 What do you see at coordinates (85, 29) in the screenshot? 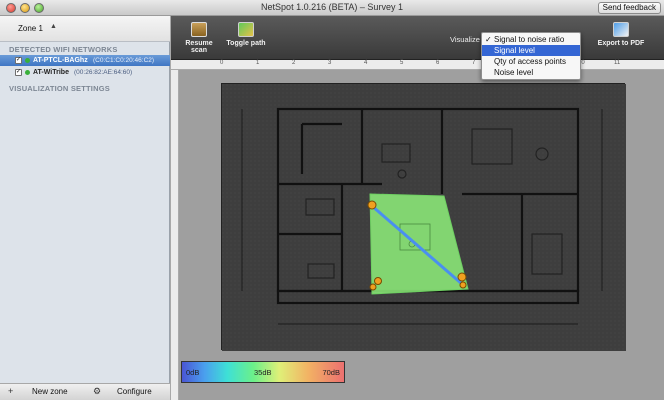
I see `zone-header: Zone 1 ▲` at bounding box center [85, 29].